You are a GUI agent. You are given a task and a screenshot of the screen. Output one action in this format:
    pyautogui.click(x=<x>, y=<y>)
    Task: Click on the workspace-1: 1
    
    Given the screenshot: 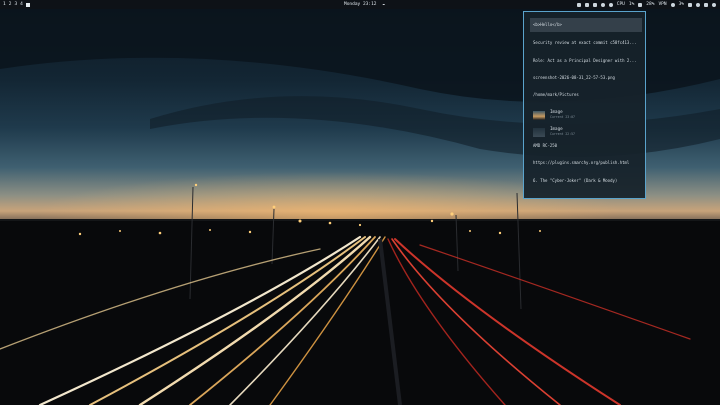 What is the action you would take?
    pyautogui.click(x=4, y=4)
    